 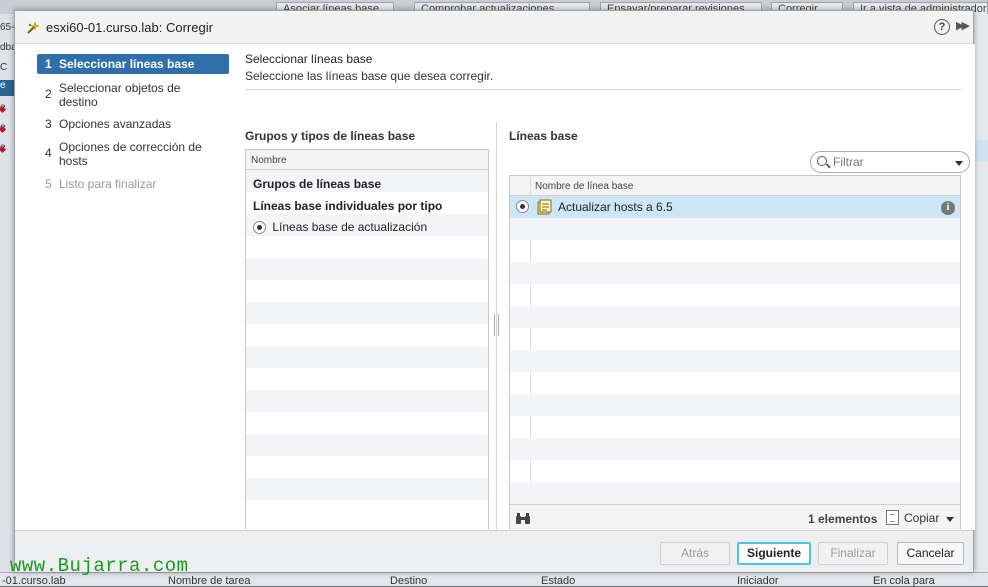 What do you see at coordinates (942, 27) in the screenshot?
I see `help-icon: ?` at bounding box center [942, 27].